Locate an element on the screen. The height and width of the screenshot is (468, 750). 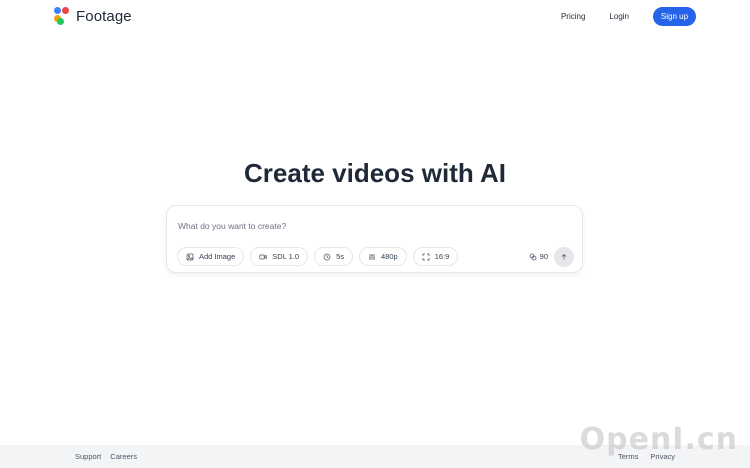
page-title: Create videos with AI is located at coordinates (375, 173).